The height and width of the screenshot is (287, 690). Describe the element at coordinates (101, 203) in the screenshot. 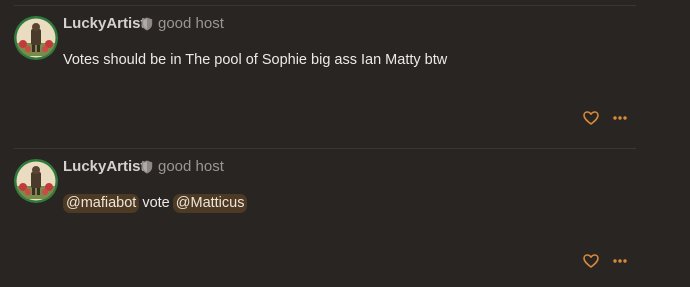

I see `mention-link: @mafiabot` at that location.